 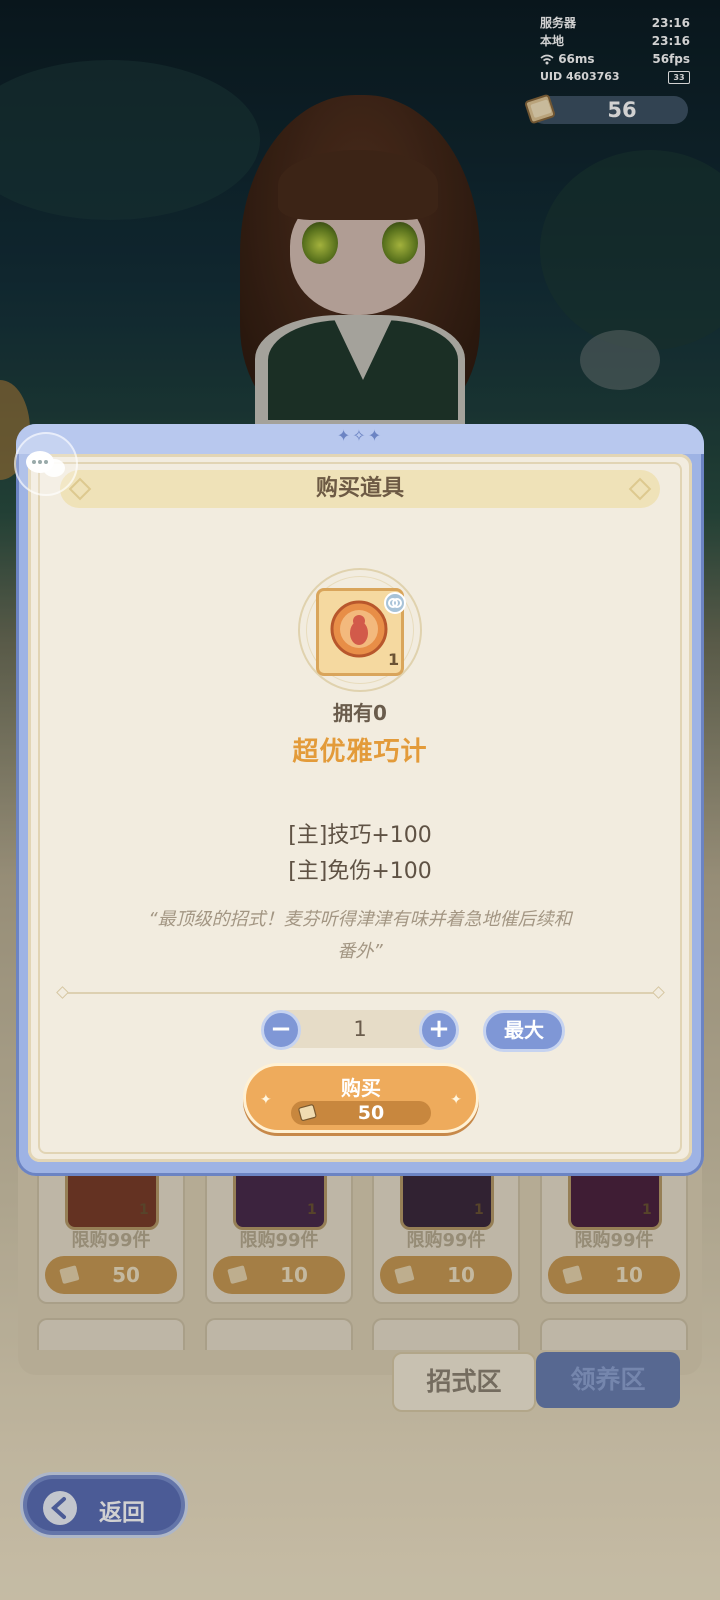 I want to click on link-badge-icon, so click(x=395, y=603).